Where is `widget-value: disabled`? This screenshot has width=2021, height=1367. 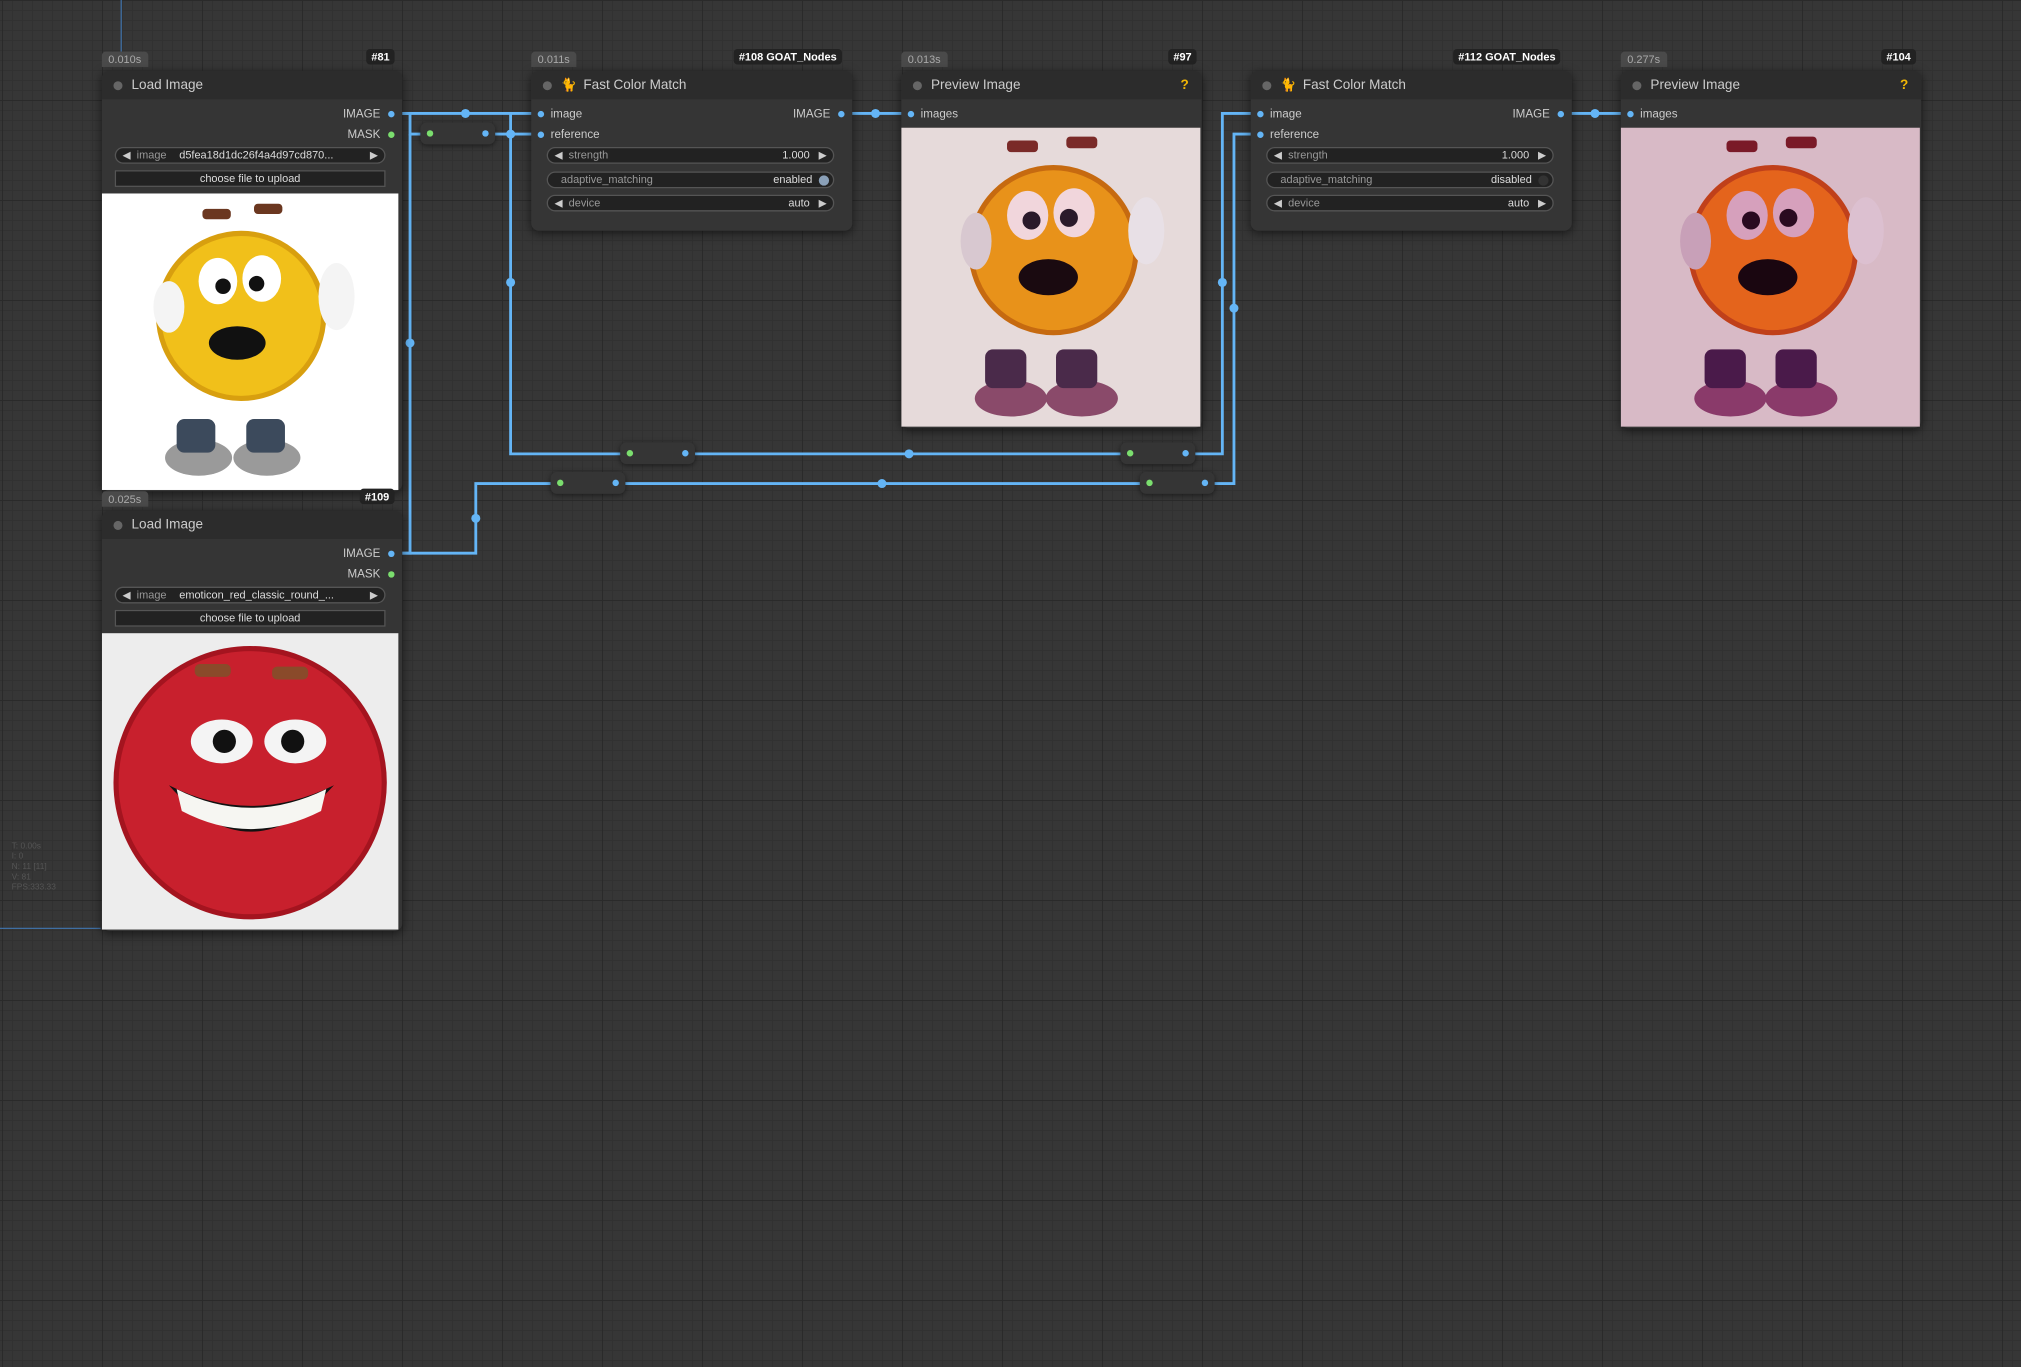 widget-value: disabled is located at coordinates (1511, 179).